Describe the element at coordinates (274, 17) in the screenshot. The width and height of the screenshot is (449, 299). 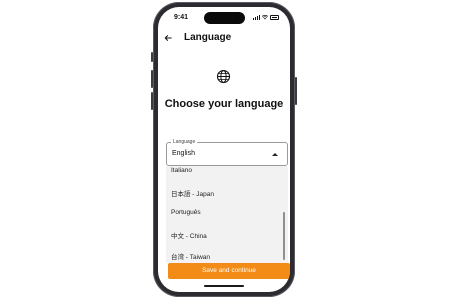
I see `battery-icon` at that location.